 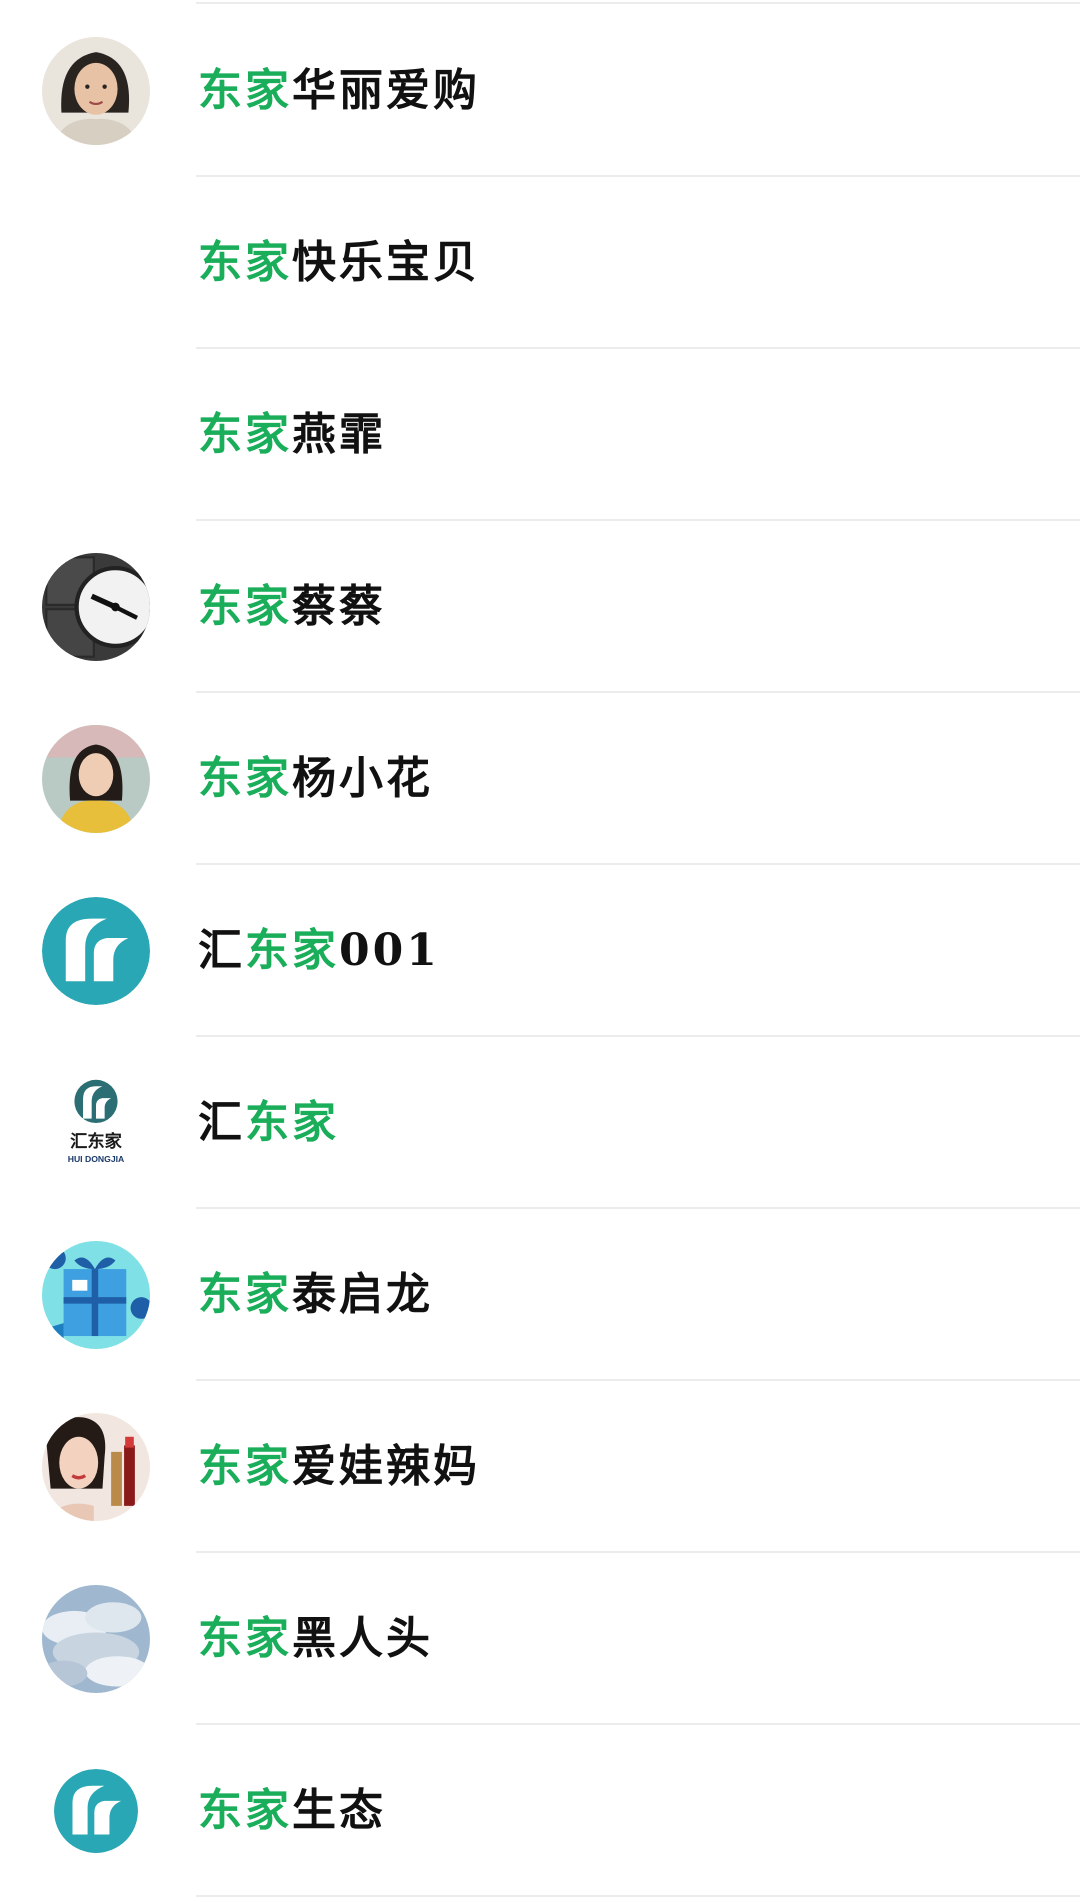 I want to click on divider, so click(x=638, y=3).